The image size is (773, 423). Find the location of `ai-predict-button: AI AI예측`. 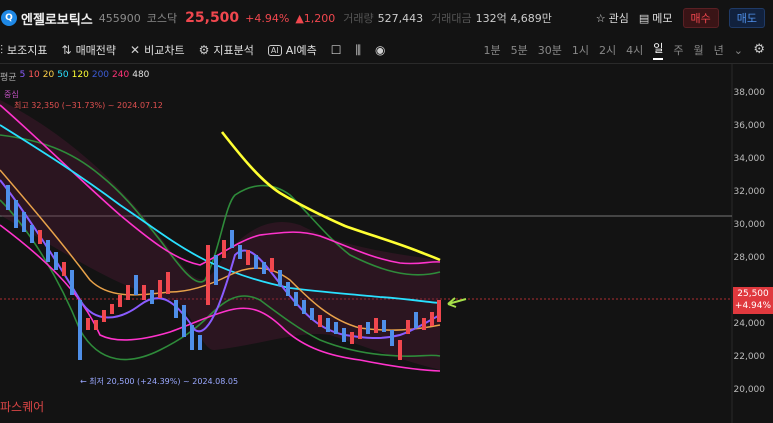

ai-predict-button: AI AI예측 is located at coordinates (292, 50).